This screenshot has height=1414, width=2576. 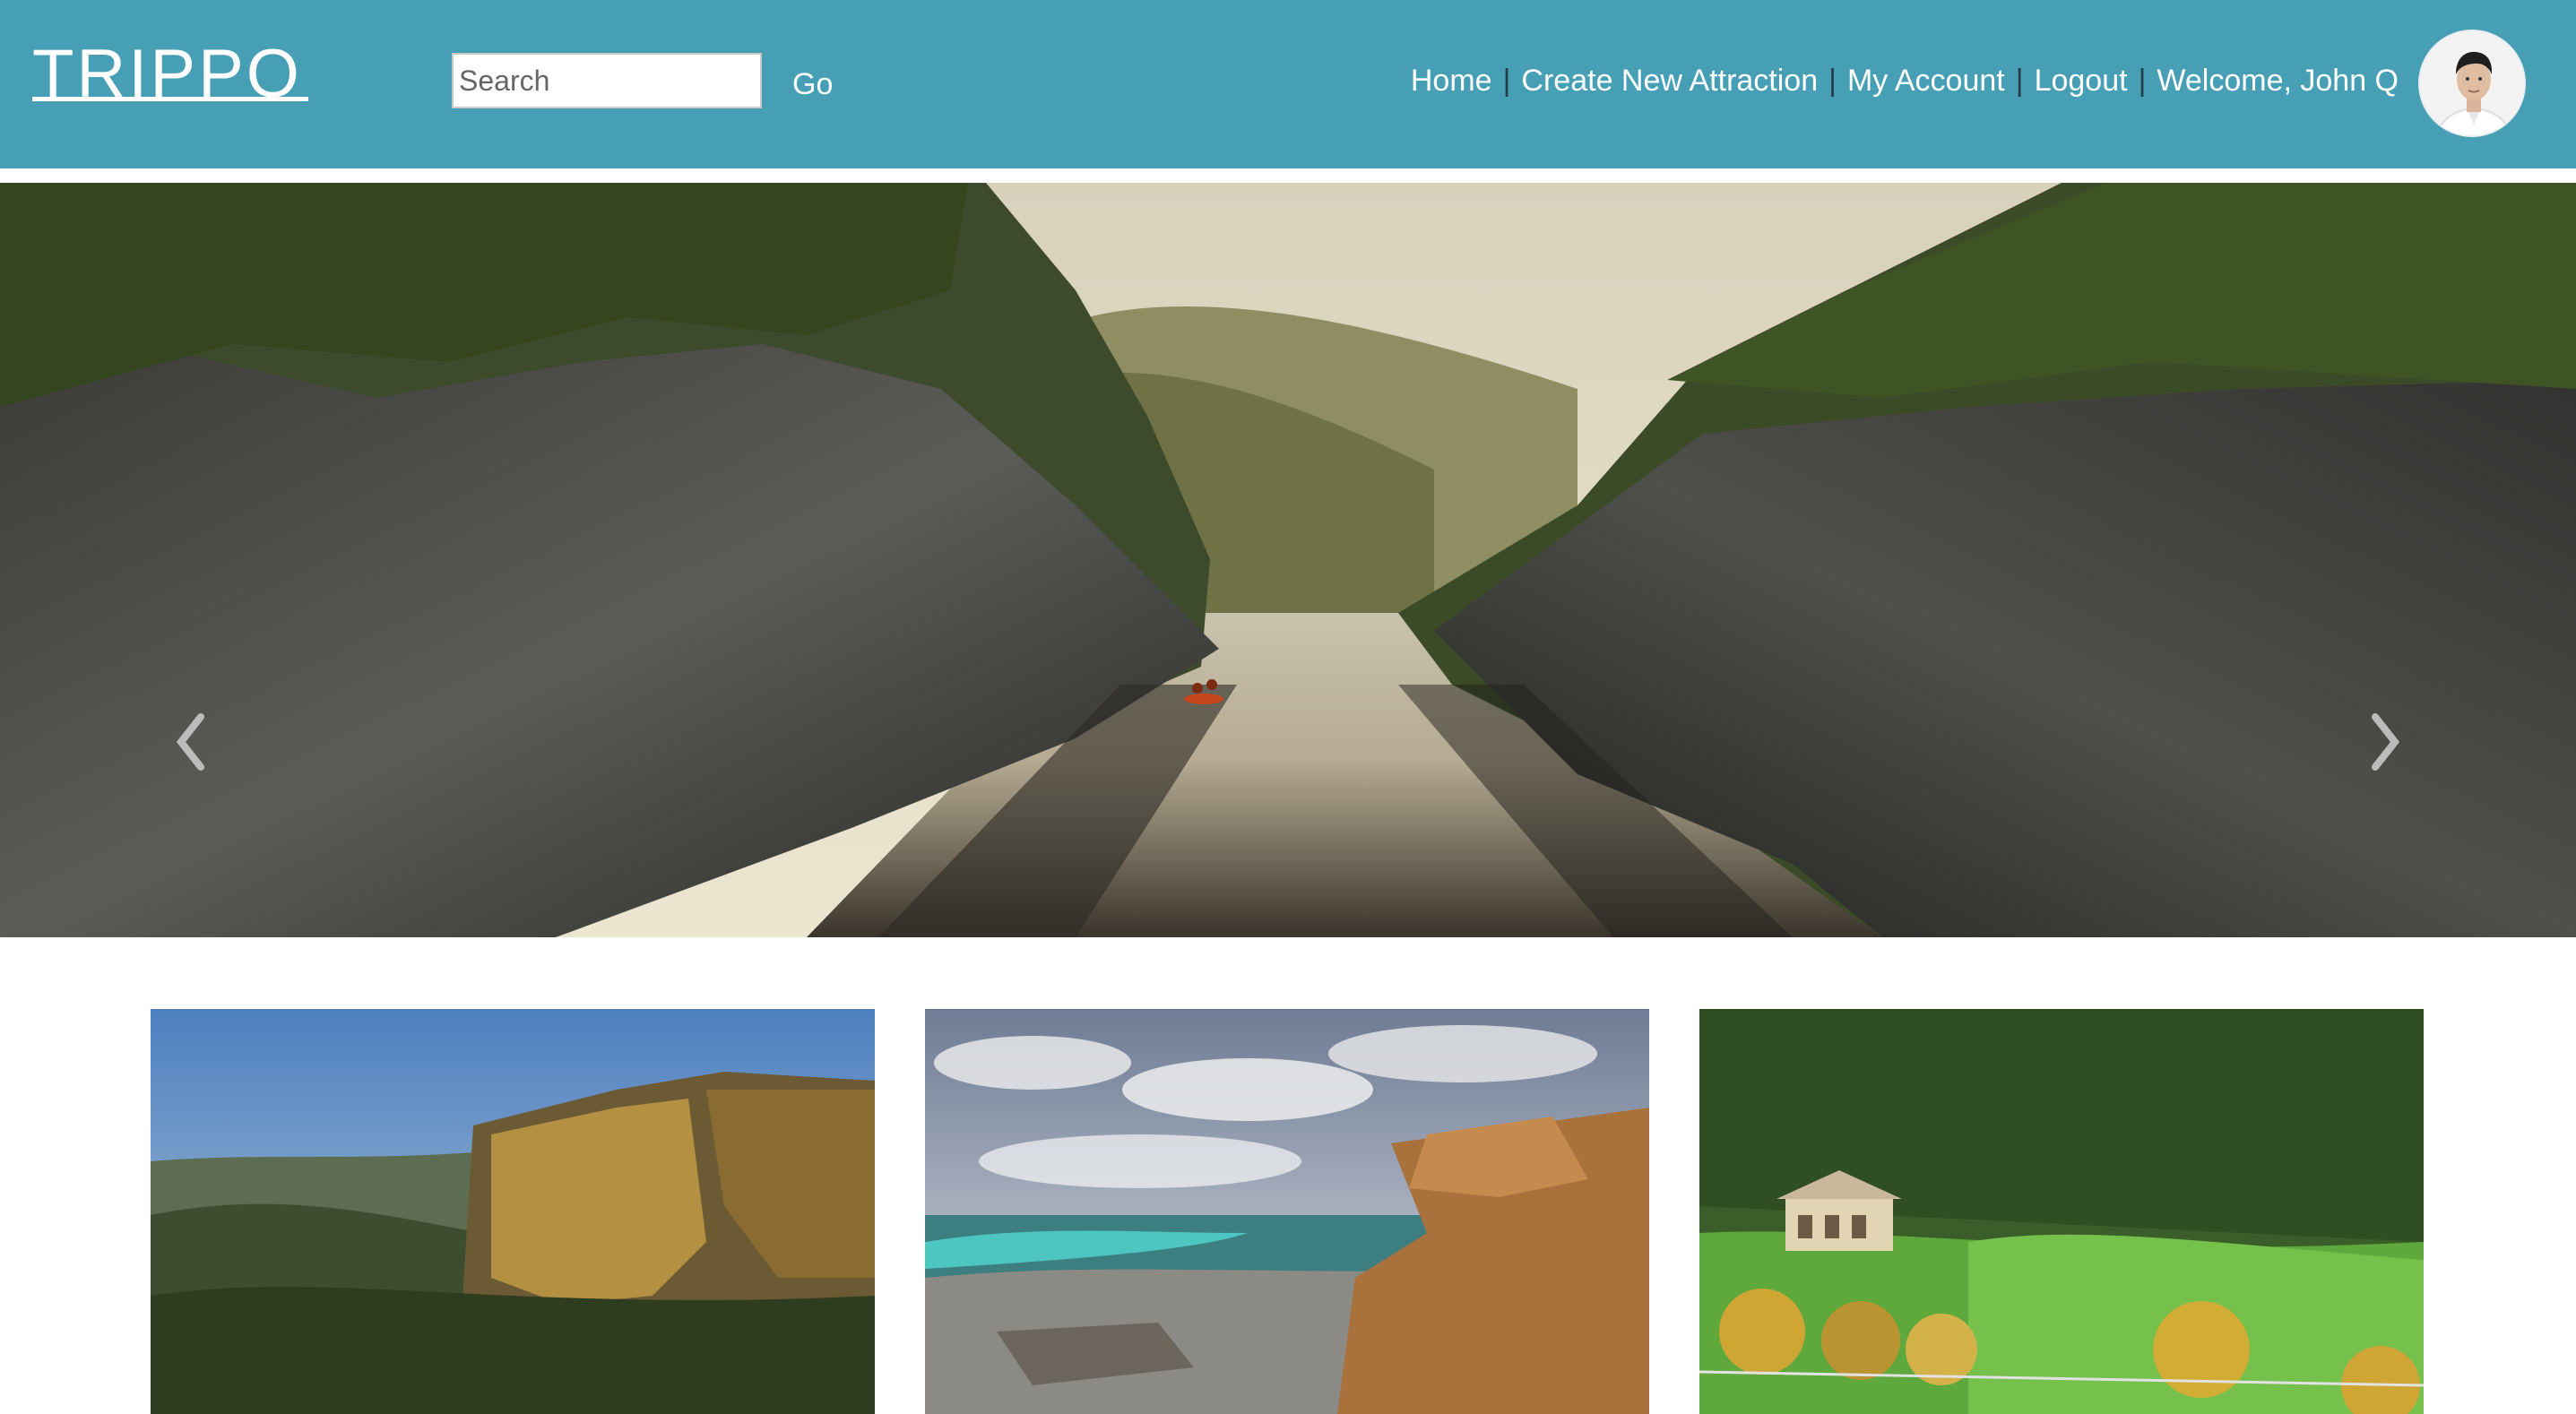 What do you see at coordinates (607, 80) in the screenshot?
I see `search-input` at bounding box center [607, 80].